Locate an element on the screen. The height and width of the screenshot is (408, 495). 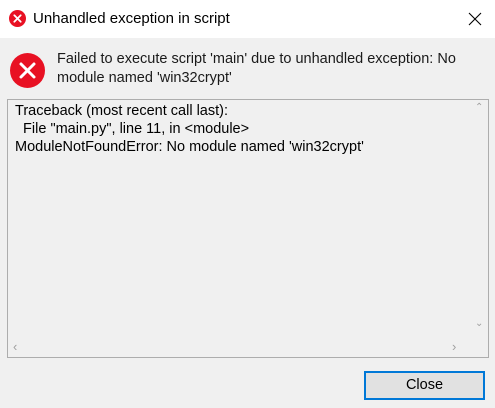
scroll-right-arrow-icon: › is located at coordinates (454, 346).